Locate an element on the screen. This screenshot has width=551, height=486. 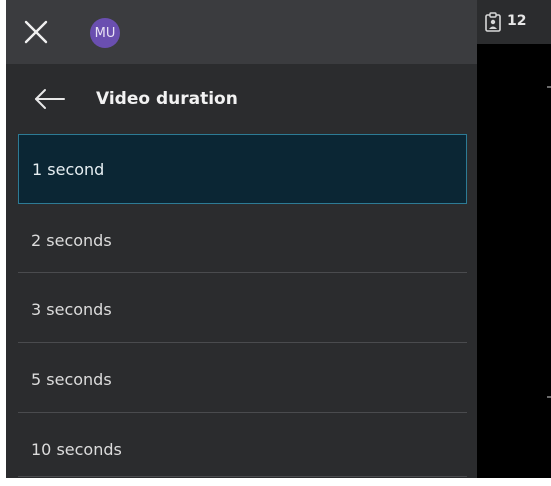
option-10-seconds: 10 seconds is located at coordinates (242, 449).